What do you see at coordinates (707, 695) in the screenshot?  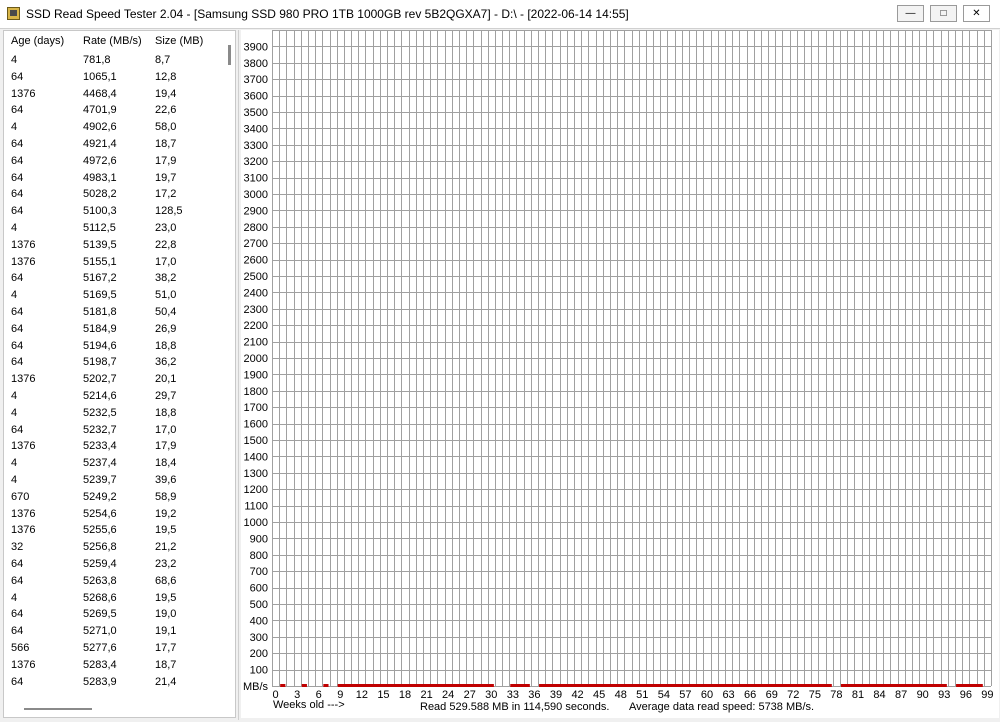 I see `x-tick-label: 60` at bounding box center [707, 695].